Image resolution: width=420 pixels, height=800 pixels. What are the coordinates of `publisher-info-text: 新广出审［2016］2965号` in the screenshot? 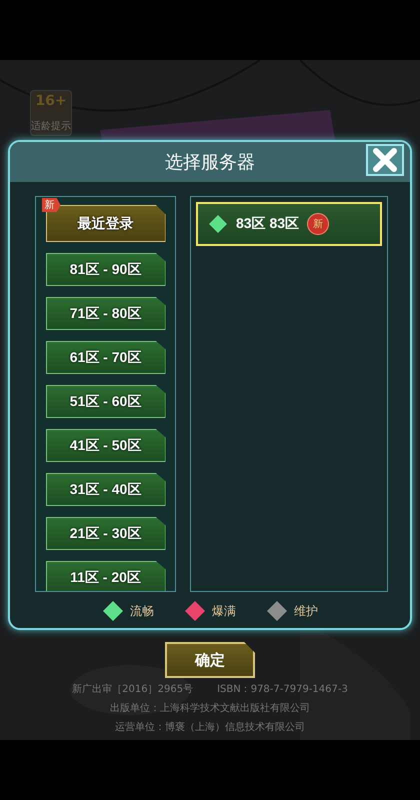 It's located at (133, 689).